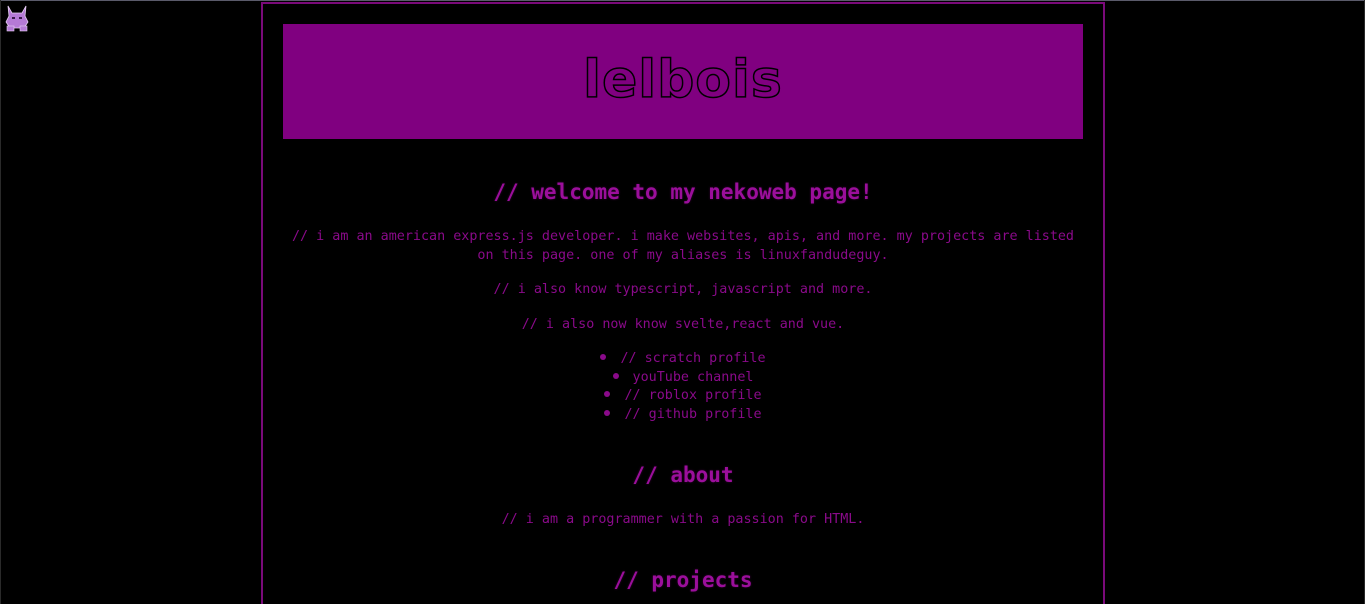 The height and width of the screenshot is (604, 1365). I want to click on list-item: // roblox profile, so click(683, 396).